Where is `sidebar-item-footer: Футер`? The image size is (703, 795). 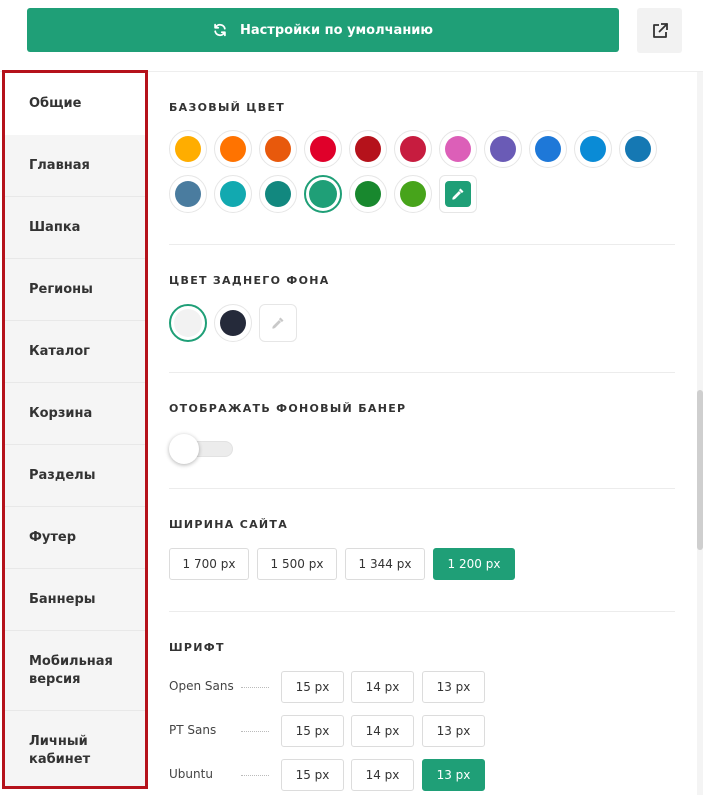
sidebar-item-footer: Футер is located at coordinates (75, 538).